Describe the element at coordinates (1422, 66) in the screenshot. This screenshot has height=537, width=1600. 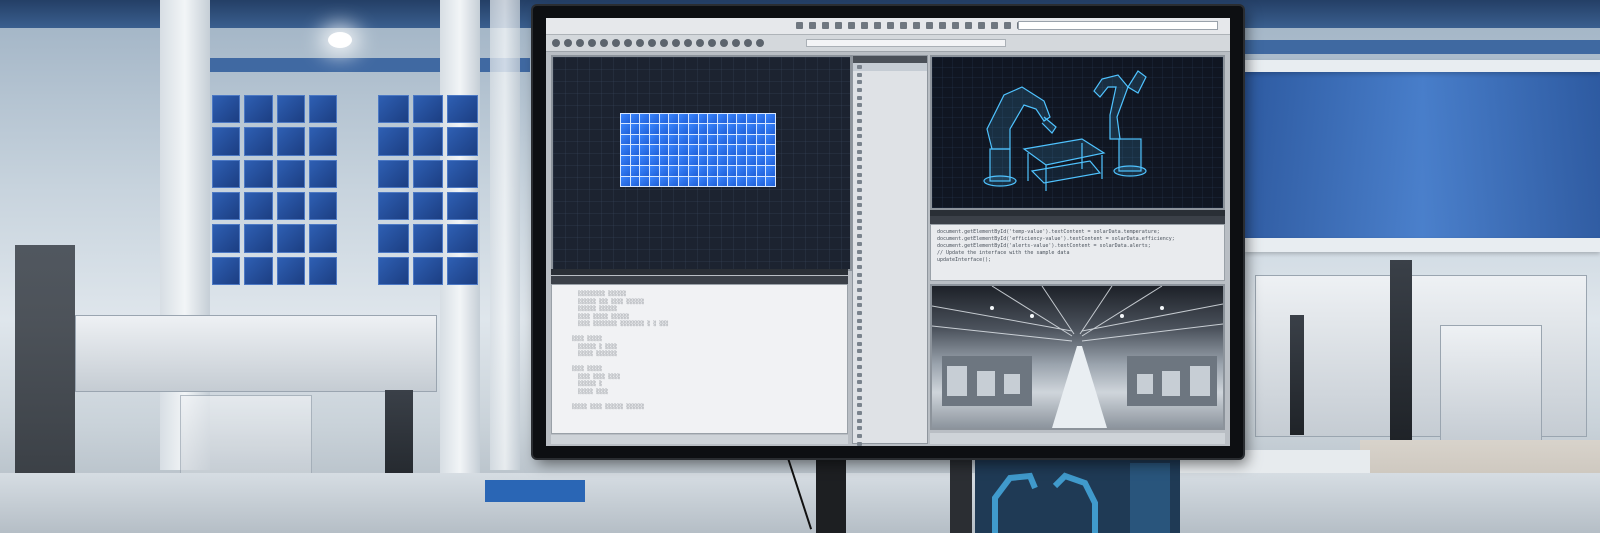
I see `shelf` at that location.